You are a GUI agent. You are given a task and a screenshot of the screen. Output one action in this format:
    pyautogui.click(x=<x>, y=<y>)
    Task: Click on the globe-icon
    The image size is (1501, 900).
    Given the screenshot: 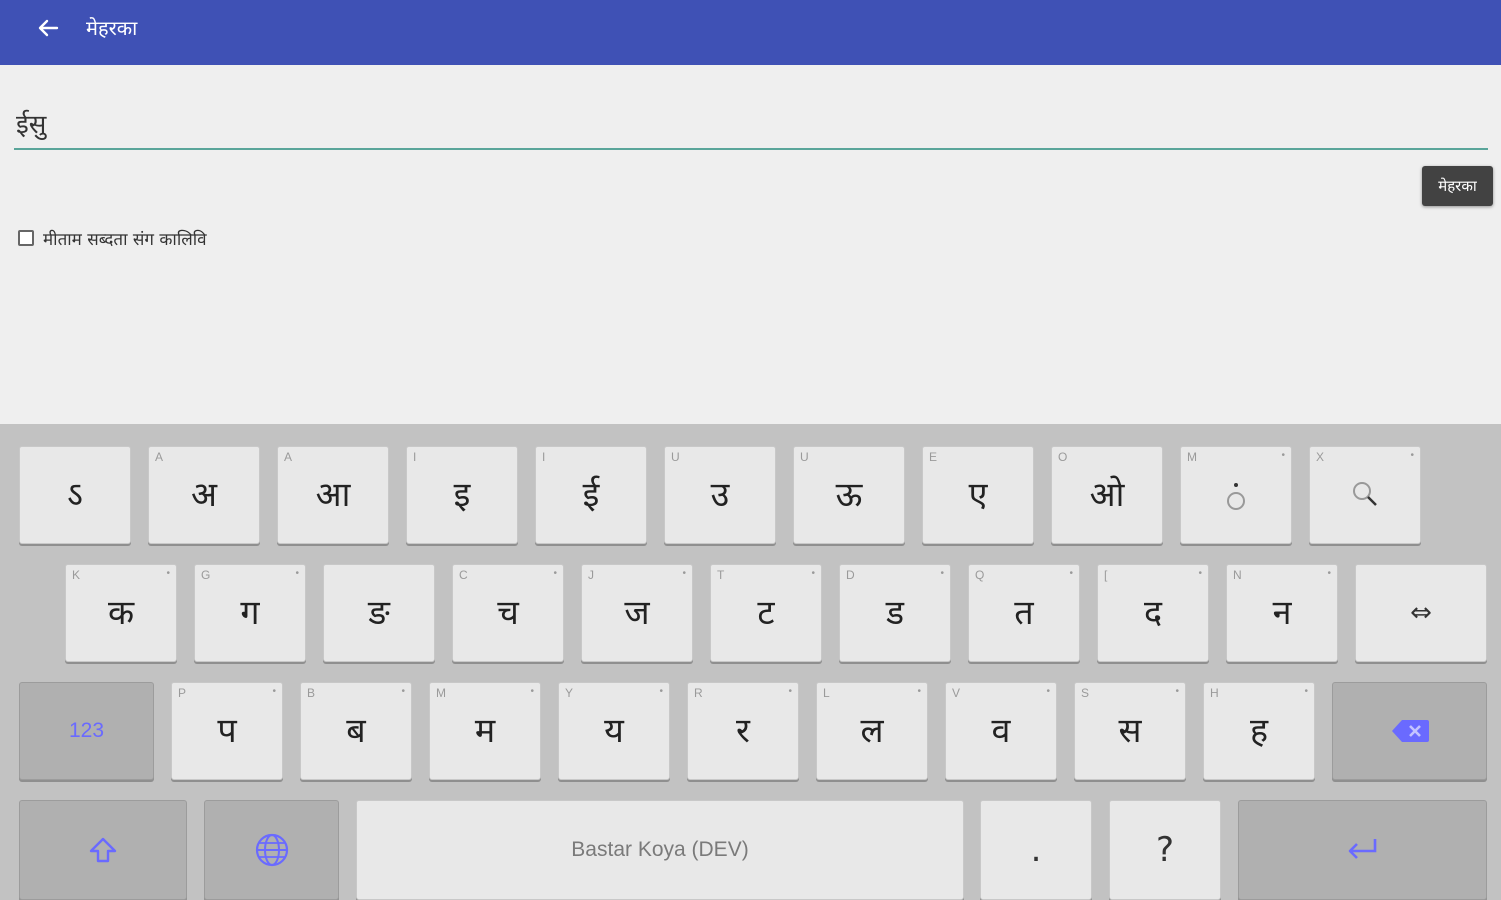 What is the action you would take?
    pyautogui.click(x=271, y=850)
    